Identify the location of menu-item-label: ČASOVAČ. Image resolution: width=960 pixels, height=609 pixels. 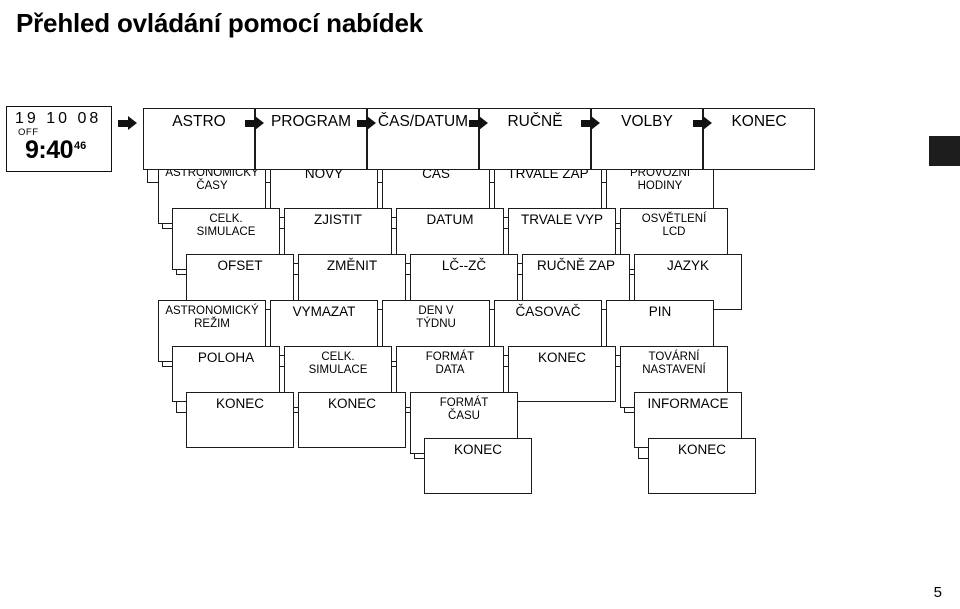
(548, 311).